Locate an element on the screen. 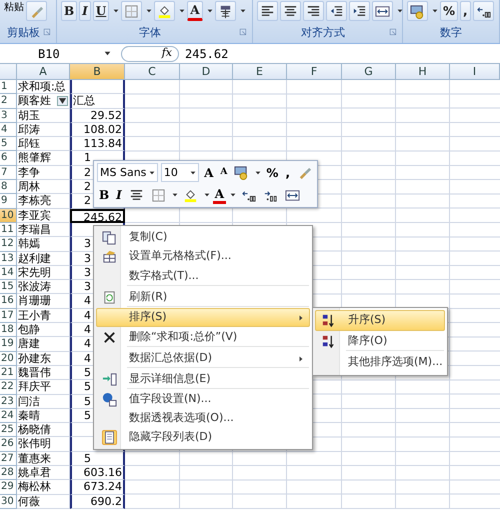 The image size is (500, 510). row-header: 19 is located at coordinates (8, 344).